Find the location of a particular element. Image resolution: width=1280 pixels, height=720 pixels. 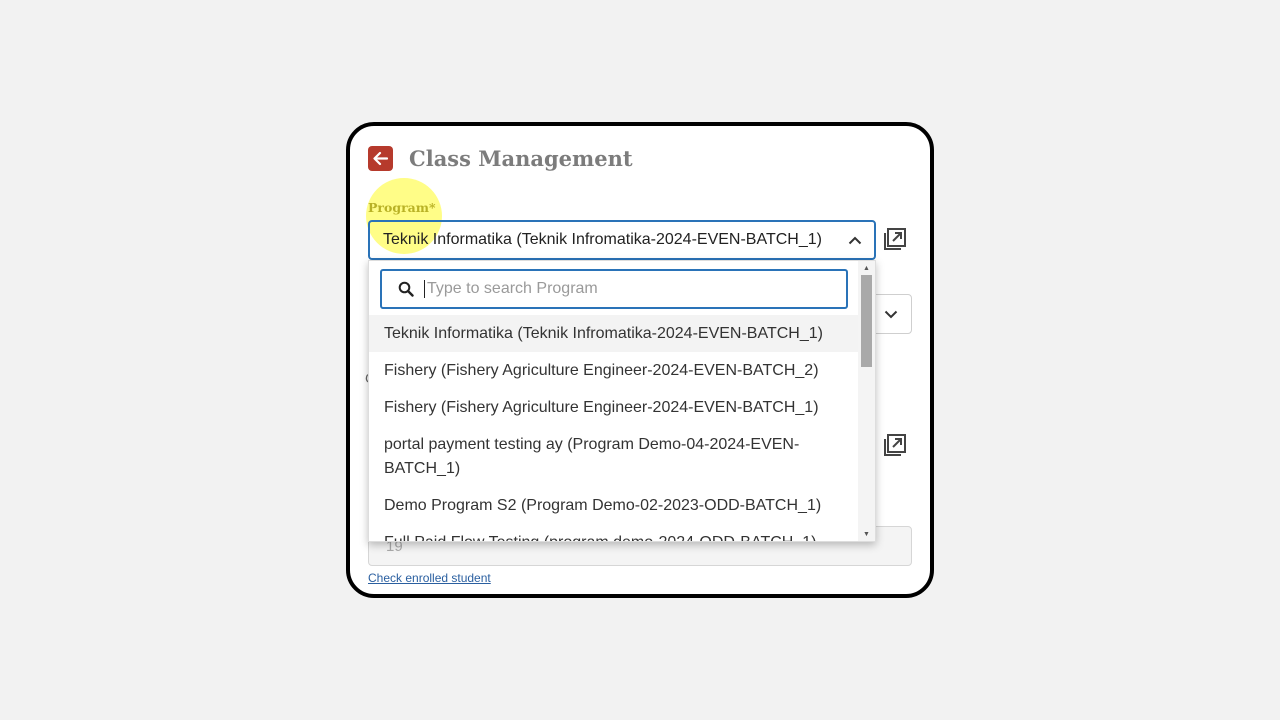

scroll-thumb is located at coordinates (866, 321).